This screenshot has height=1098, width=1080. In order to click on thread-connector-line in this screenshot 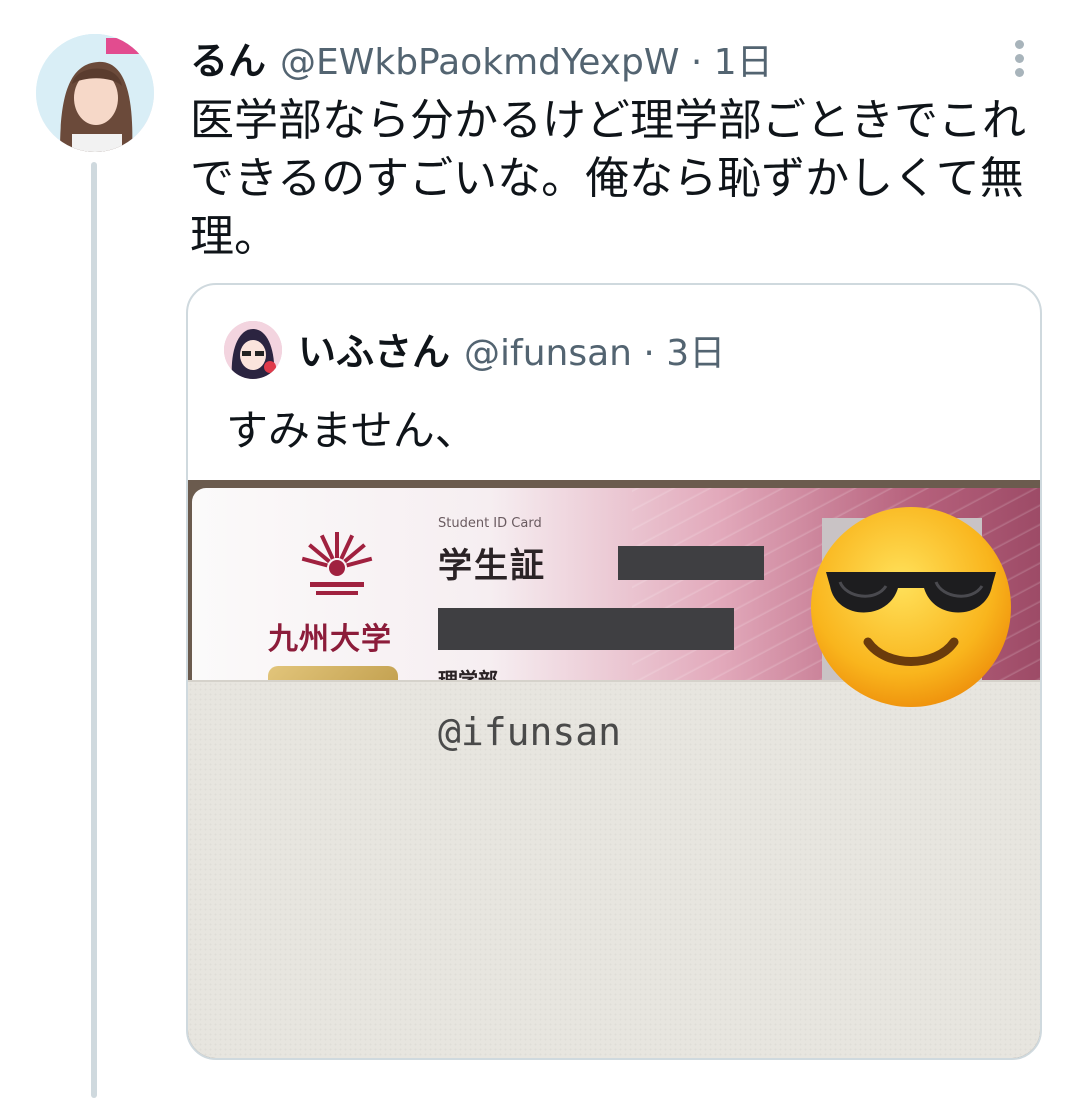, I will do `click(94, 630)`.